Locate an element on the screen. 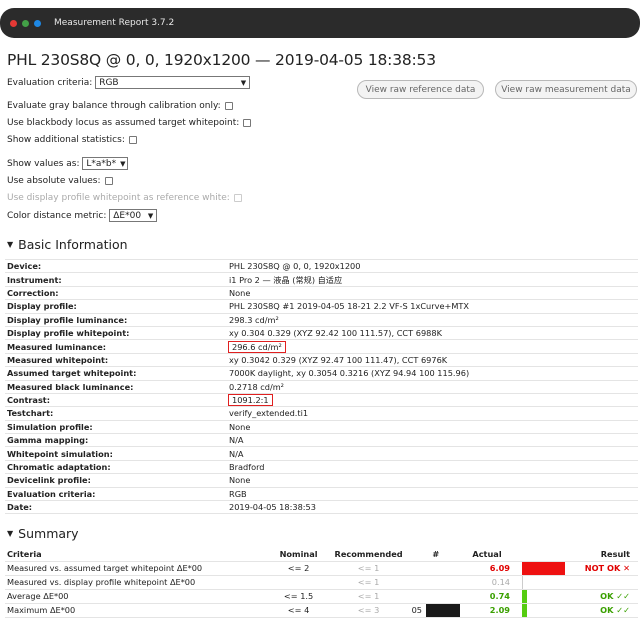 Image resolution: width=640 pixels, height=631 pixels. basic-info-heading-text: Basic Information is located at coordinates (73, 244).